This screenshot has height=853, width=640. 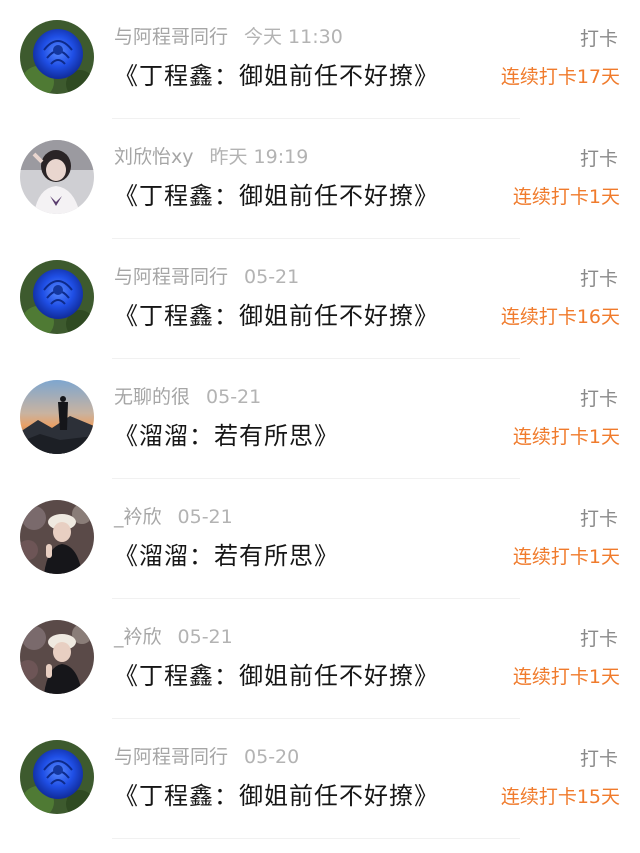 I want to click on checkin-item: 与阿程哥同行 今天 11:30 《丁程鑫：御姐前任不好撩》 打卡 连续打卡17天, so click(x=320, y=60).